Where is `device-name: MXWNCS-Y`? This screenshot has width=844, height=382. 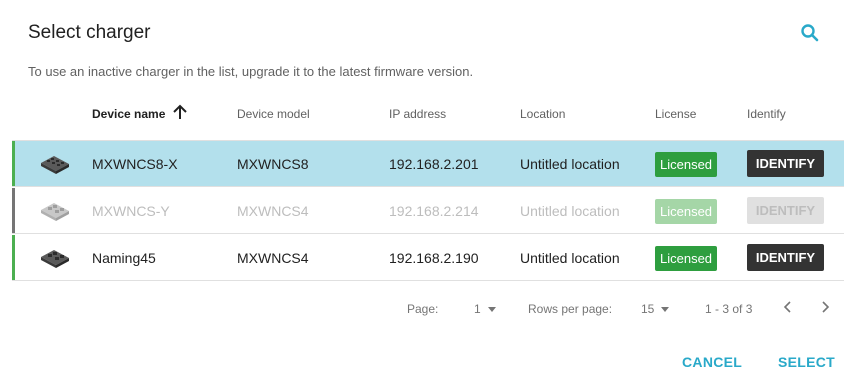 device-name: MXWNCS-Y is located at coordinates (131, 211).